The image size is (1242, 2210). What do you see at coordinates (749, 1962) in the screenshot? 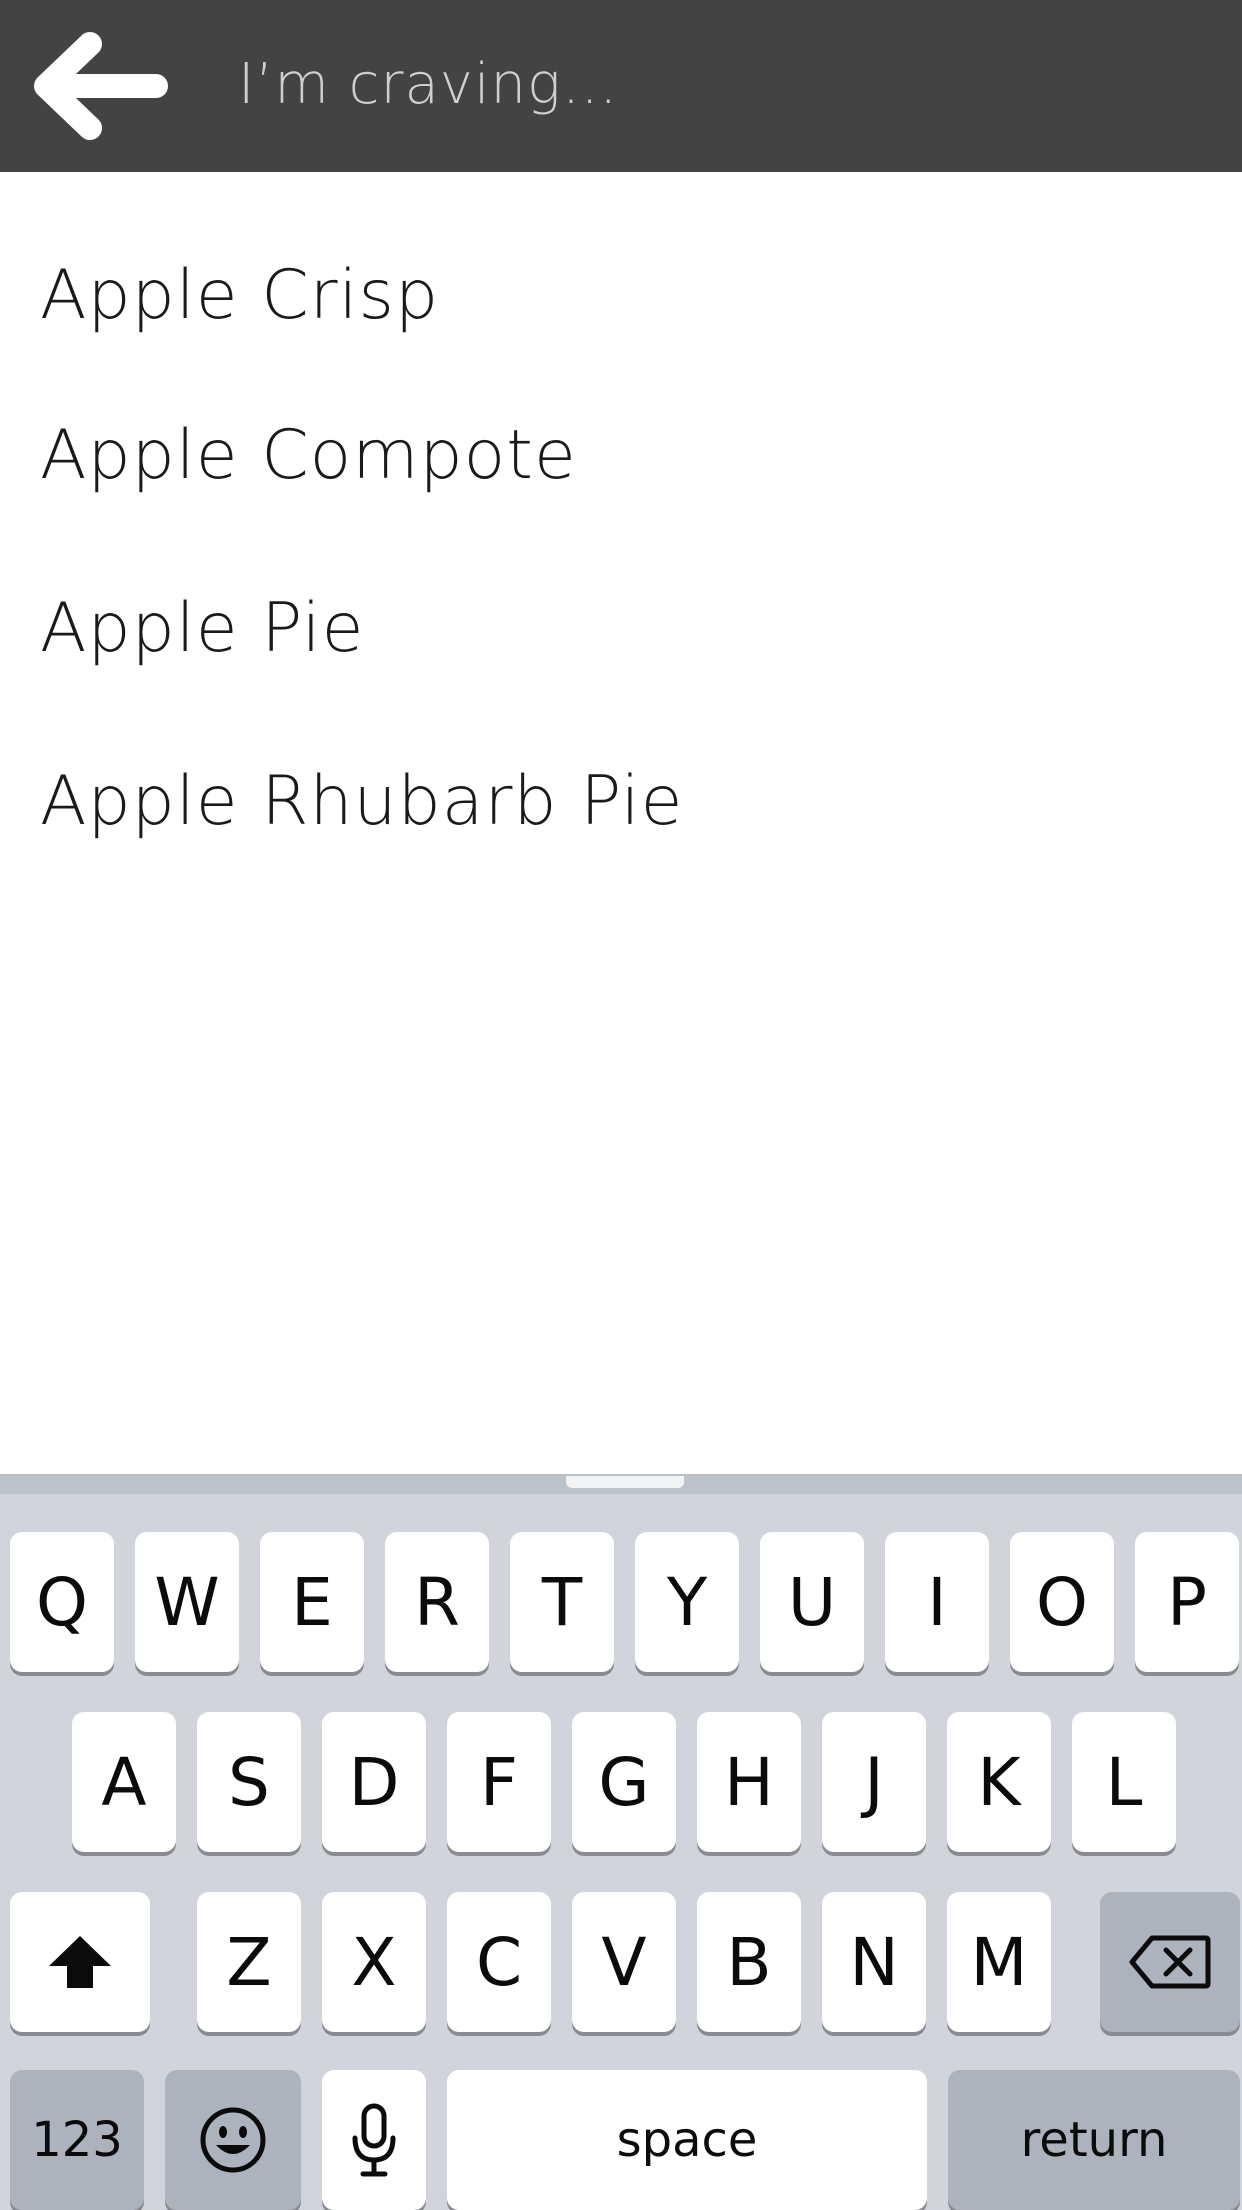
I see `key-b: B` at bounding box center [749, 1962].